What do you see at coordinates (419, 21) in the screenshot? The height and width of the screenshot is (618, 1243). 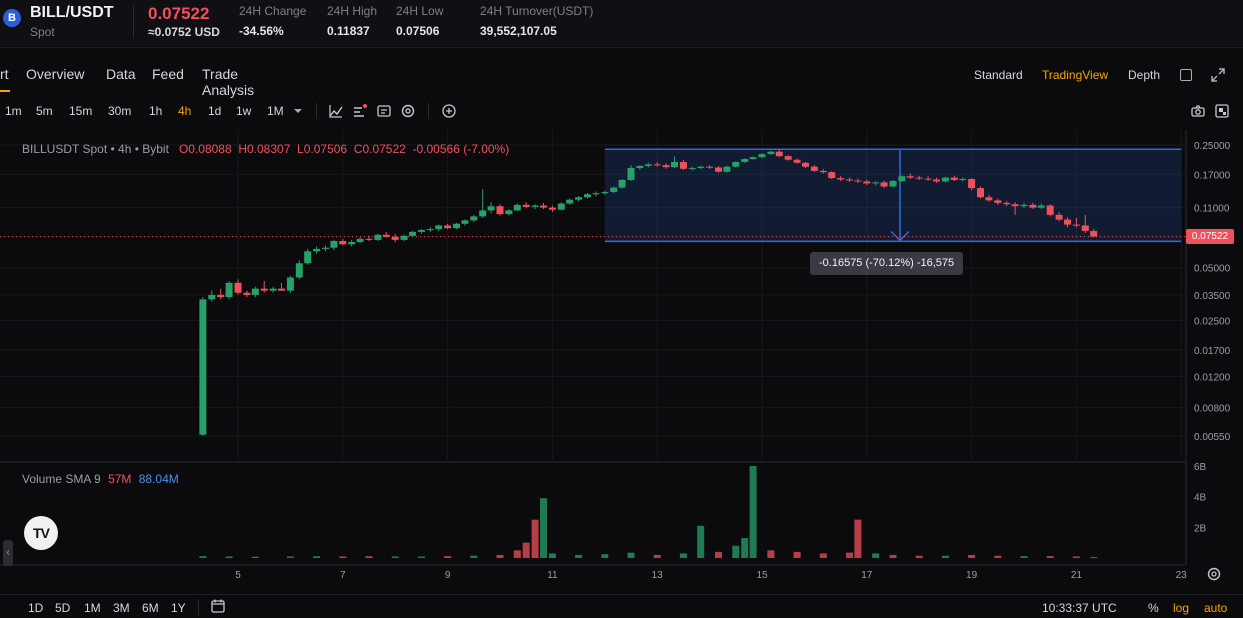 I see `stat-24h-low: 24H Low 0.07506` at bounding box center [419, 21].